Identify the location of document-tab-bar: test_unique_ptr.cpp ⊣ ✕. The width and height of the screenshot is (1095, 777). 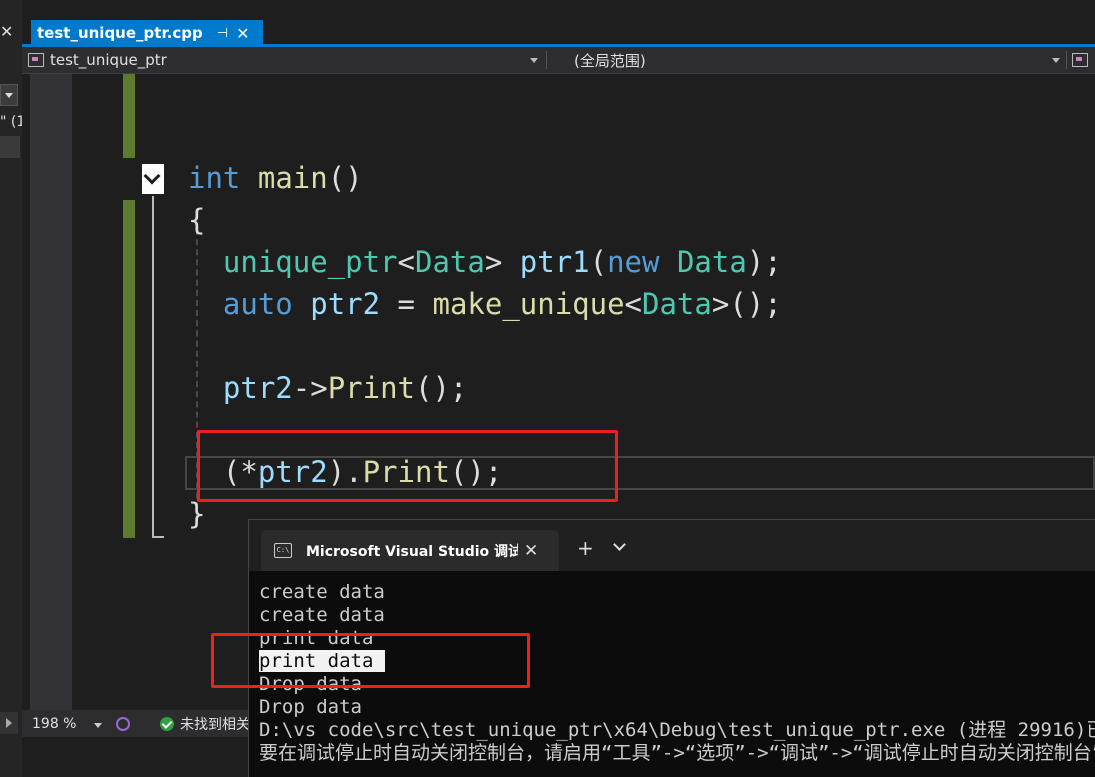
(558, 23).